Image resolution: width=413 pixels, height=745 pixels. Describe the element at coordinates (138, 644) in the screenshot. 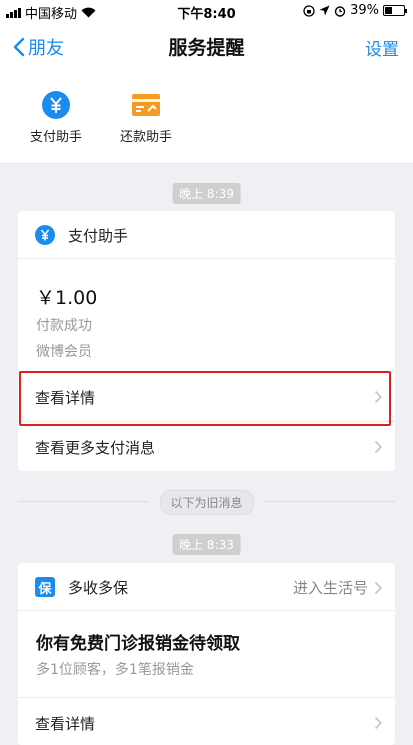

I see `message-headline: 你有免费门诊报销金待领取` at that location.